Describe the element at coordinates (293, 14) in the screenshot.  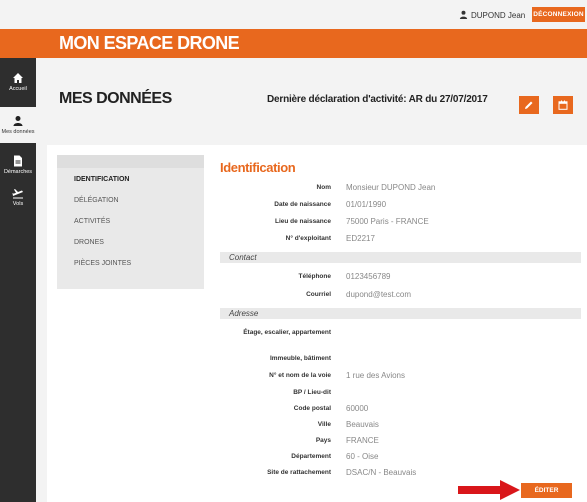
I see `top-bar: DUPOND Jean DÉCONNEXION` at that location.